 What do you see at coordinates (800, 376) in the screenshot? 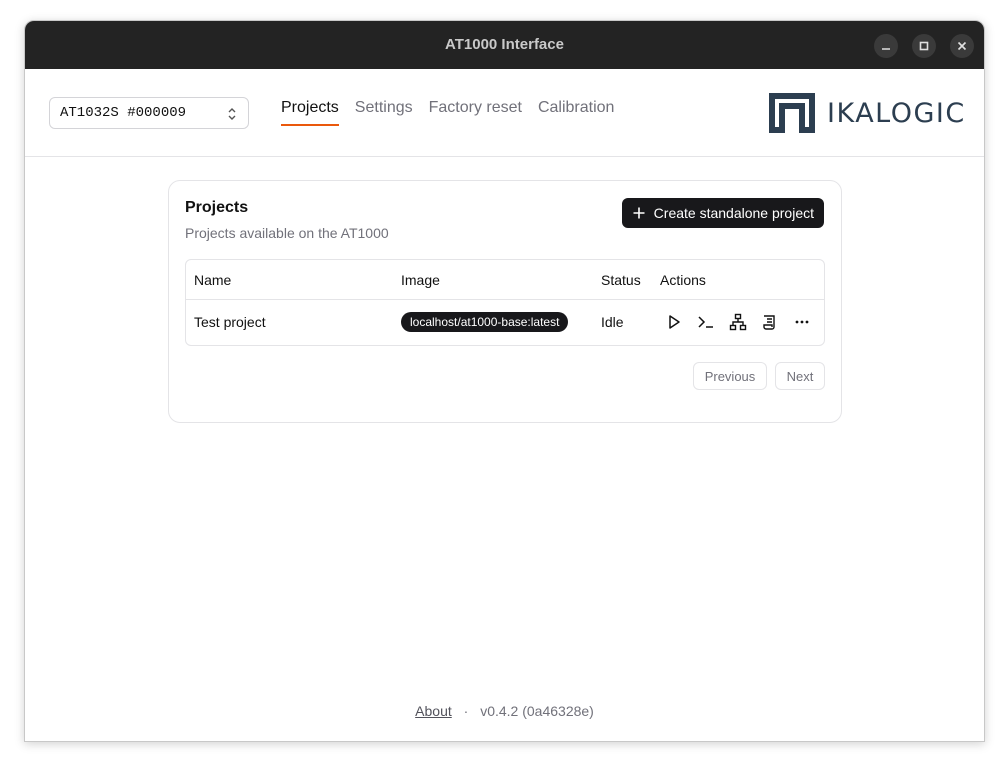
I see `next-button: Next` at bounding box center [800, 376].